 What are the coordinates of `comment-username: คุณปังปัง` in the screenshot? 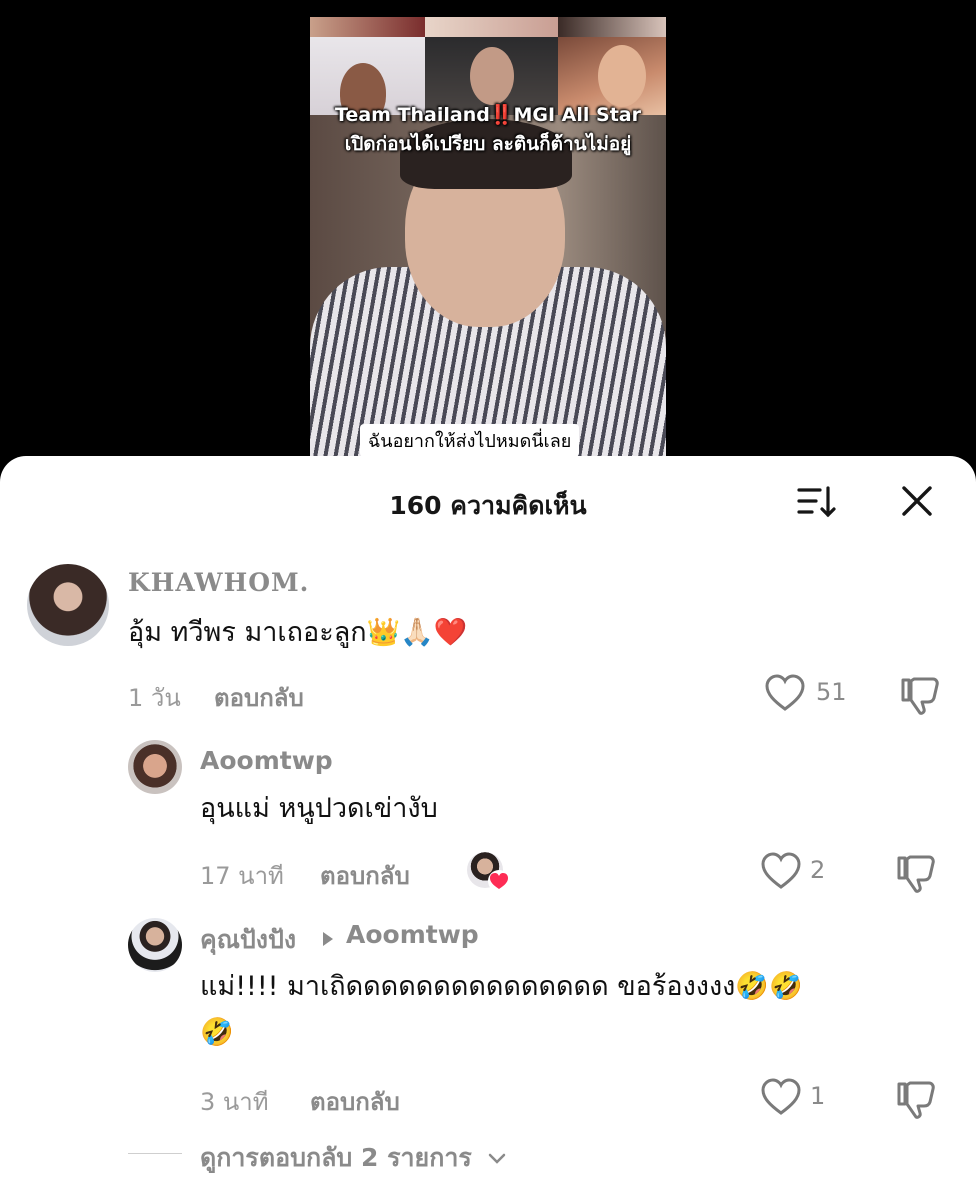 It's located at (248, 940).